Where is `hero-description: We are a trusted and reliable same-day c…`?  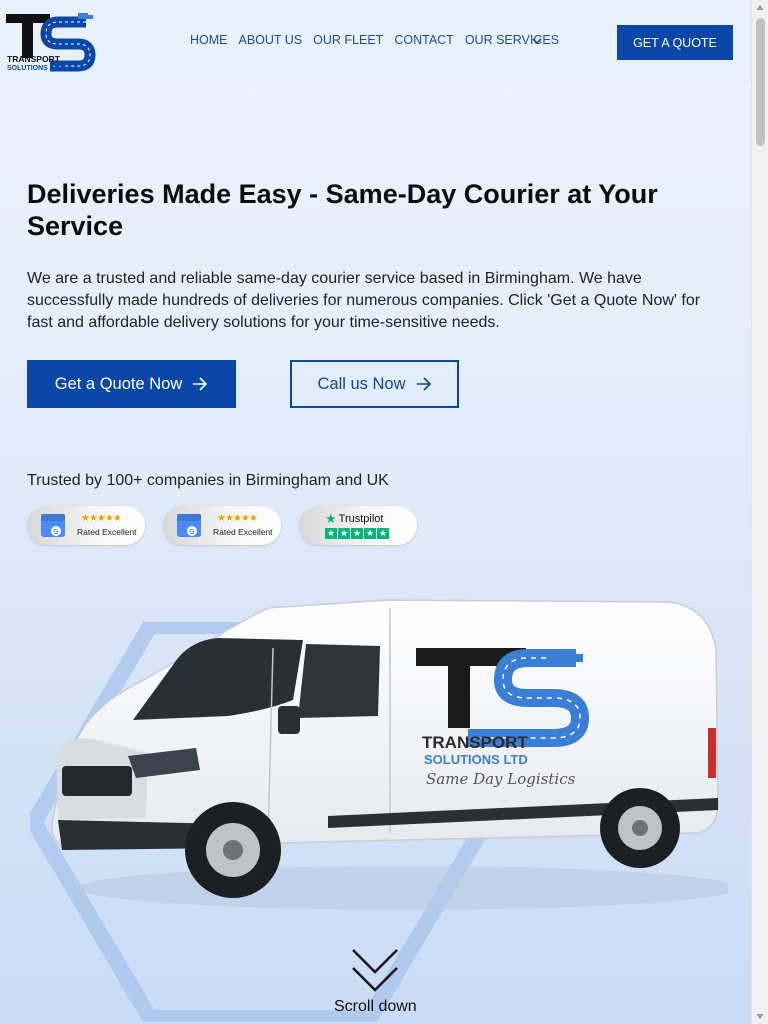 hero-description: We are a trusted and reliable same-day c… is located at coordinates (364, 300).